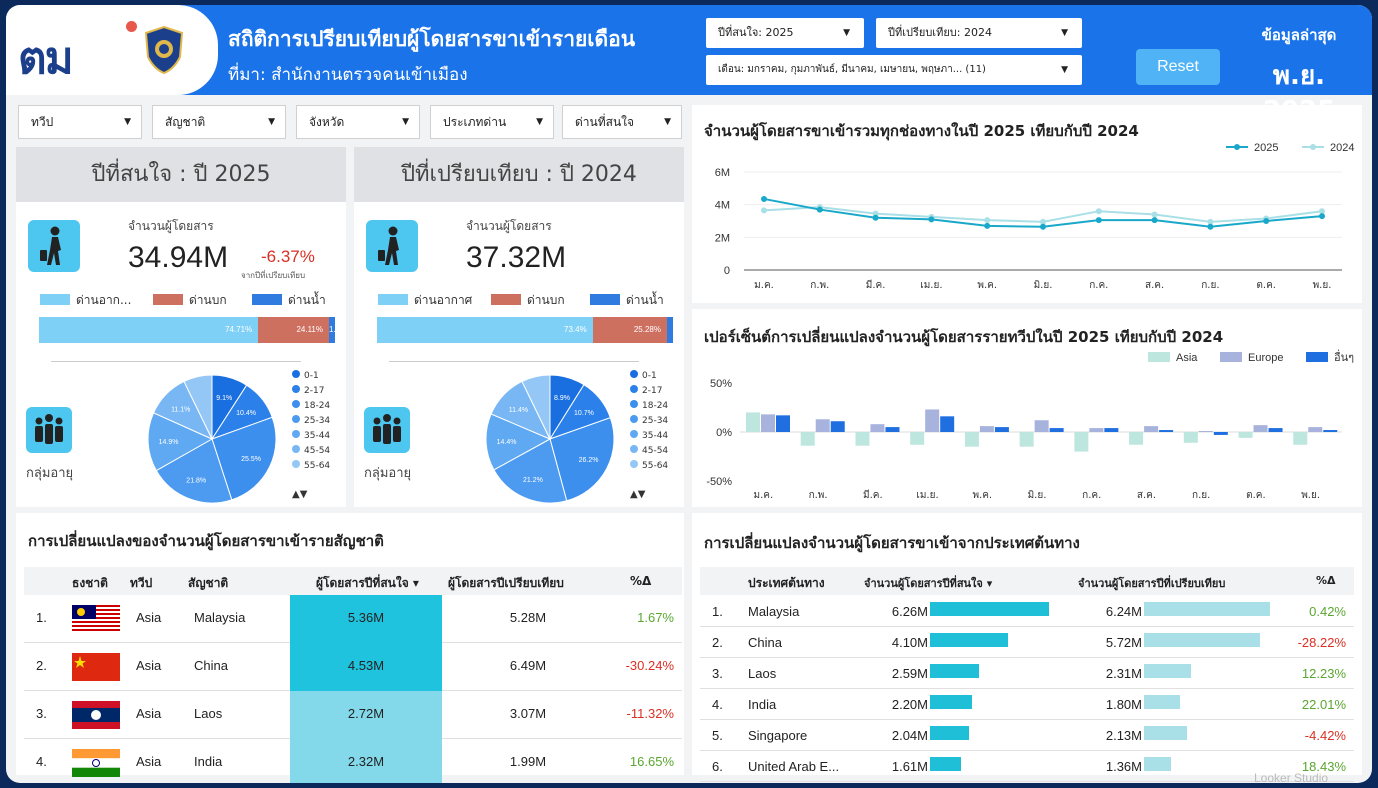 This screenshot has width=1378, height=788. What do you see at coordinates (589, 460) in the screenshot?
I see `pie-slice-label: 26.2%` at bounding box center [589, 460].